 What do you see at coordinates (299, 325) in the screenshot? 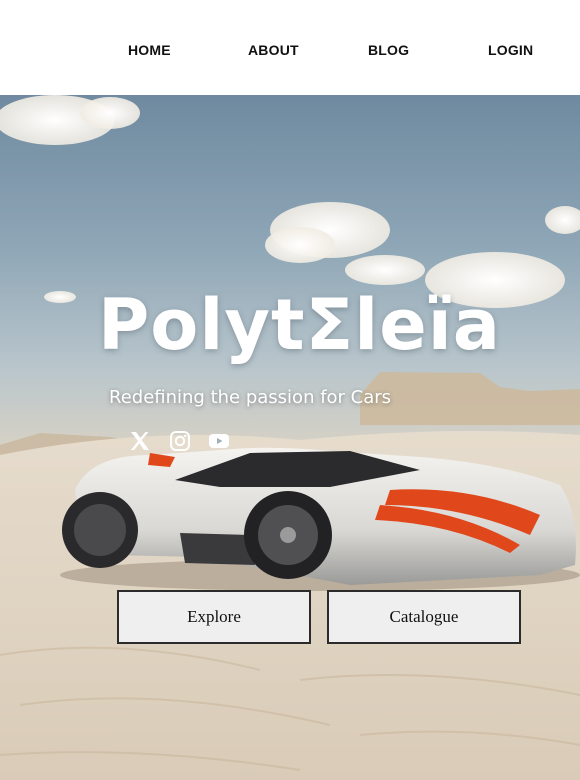
I see `brand-title: PolytΣleïa` at bounding box center [299, 325].